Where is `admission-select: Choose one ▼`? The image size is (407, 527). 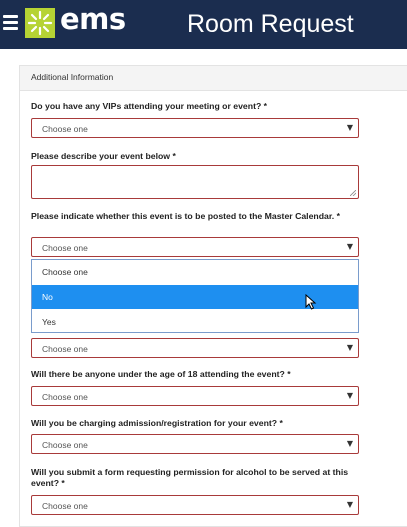
admission-select: Choose one ▼ is located at coordinates (195, 444).